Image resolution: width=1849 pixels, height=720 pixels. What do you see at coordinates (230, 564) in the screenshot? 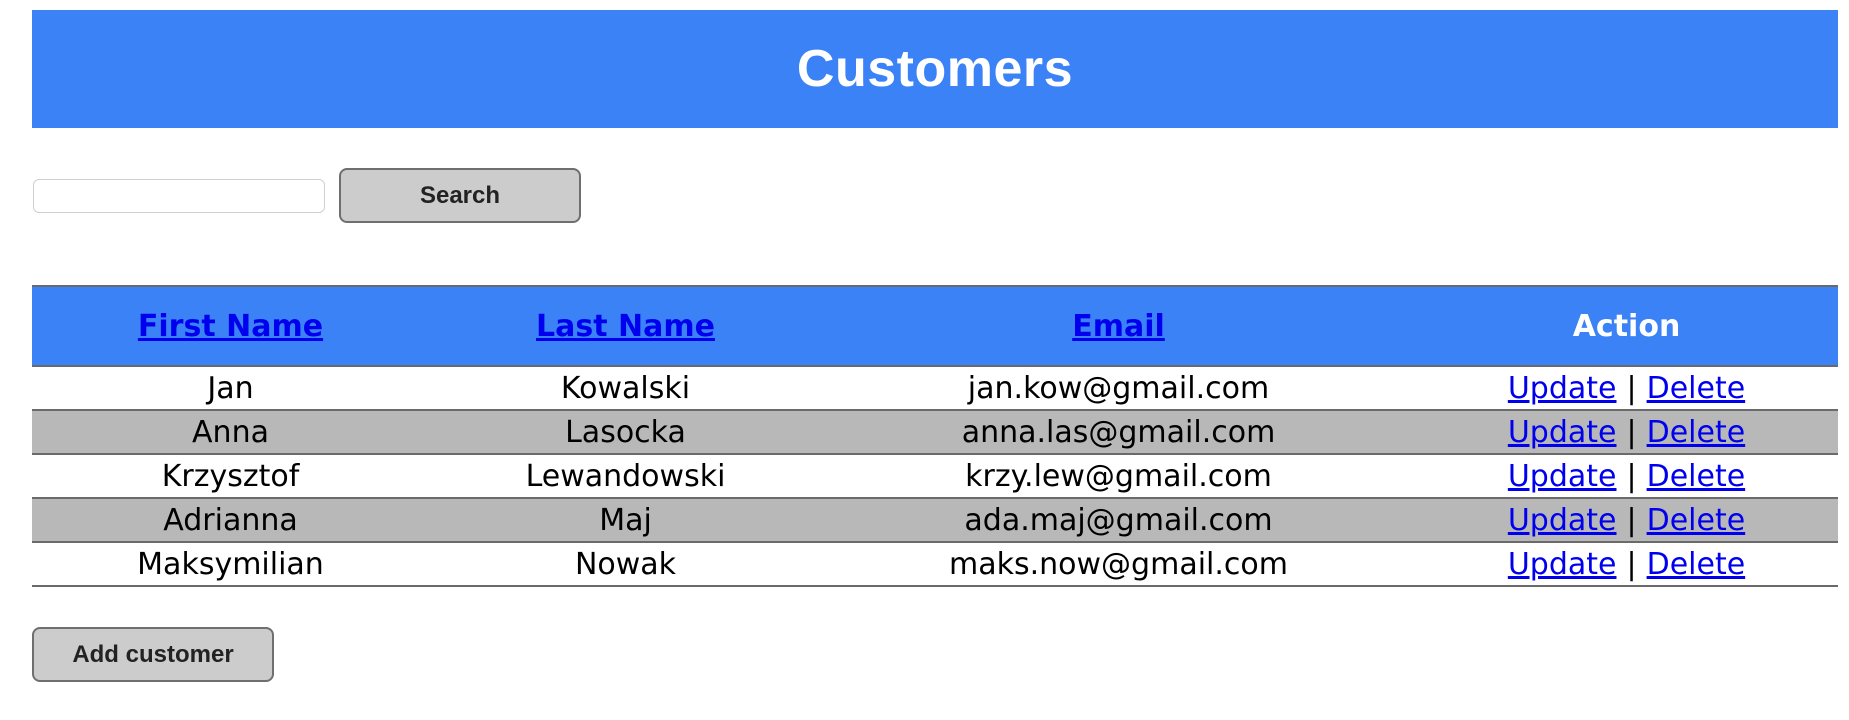
I see `cell-first-name: Maksymilian` at bounding box center [230, 564].